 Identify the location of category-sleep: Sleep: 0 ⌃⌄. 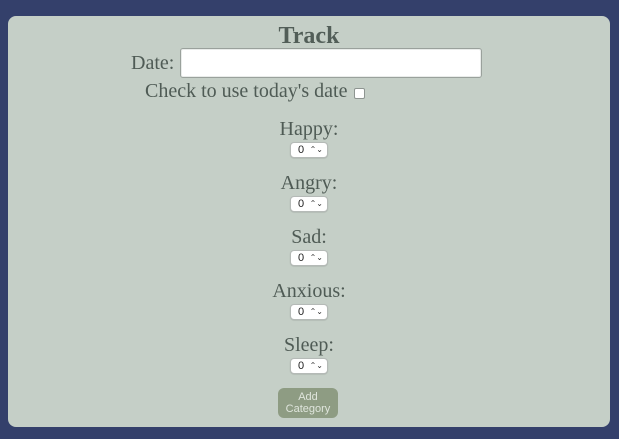
(309, 354).